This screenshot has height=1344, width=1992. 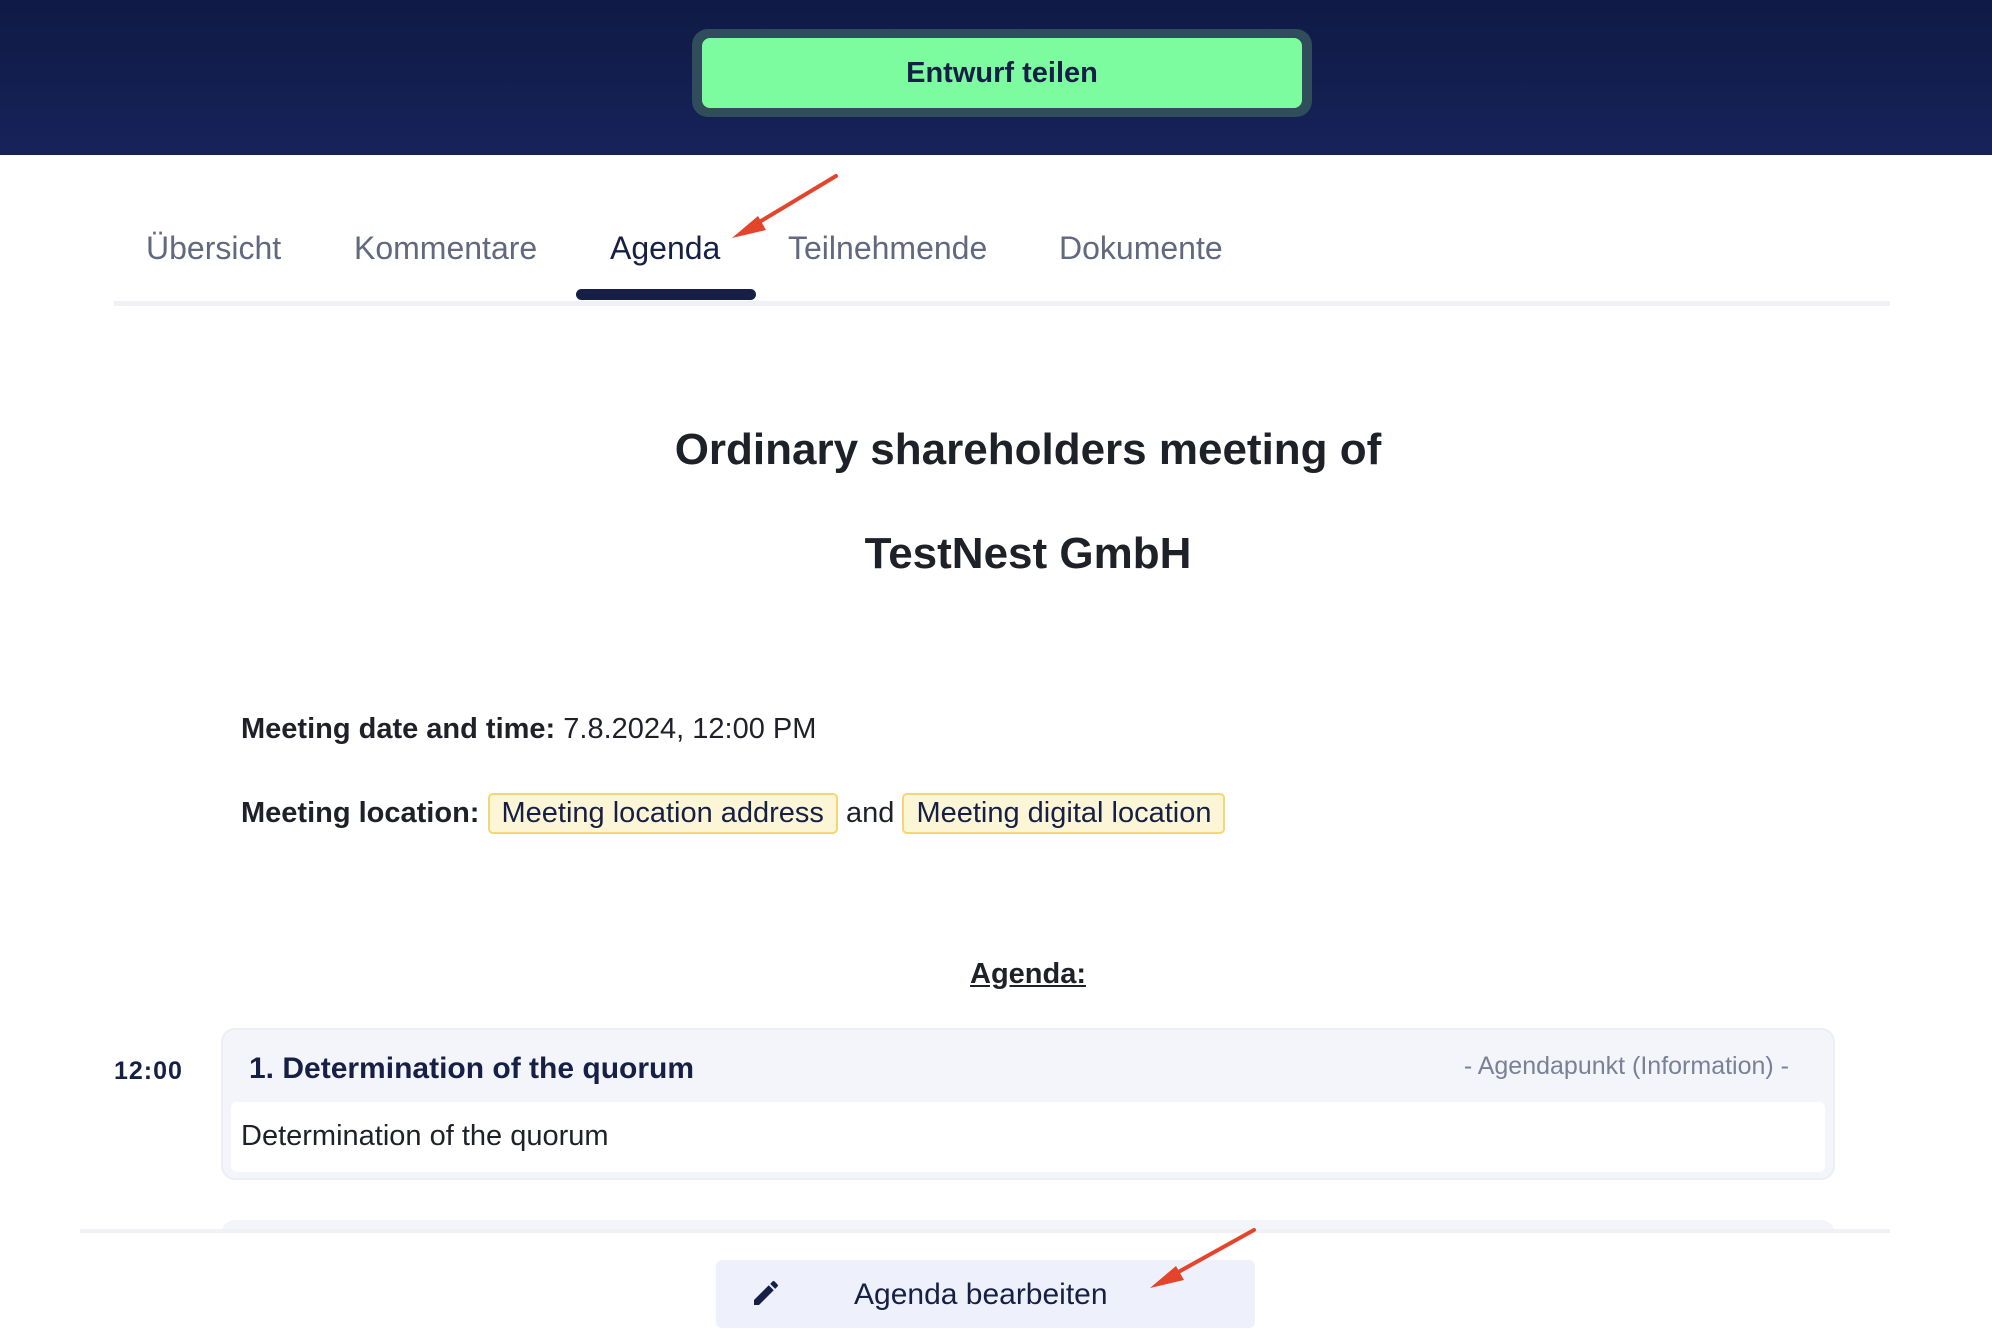 What do you see at coordinates (1141, 248) in the screenshot?
I see `tab-documents: Dokumente` at bounding box center [1141, 248].